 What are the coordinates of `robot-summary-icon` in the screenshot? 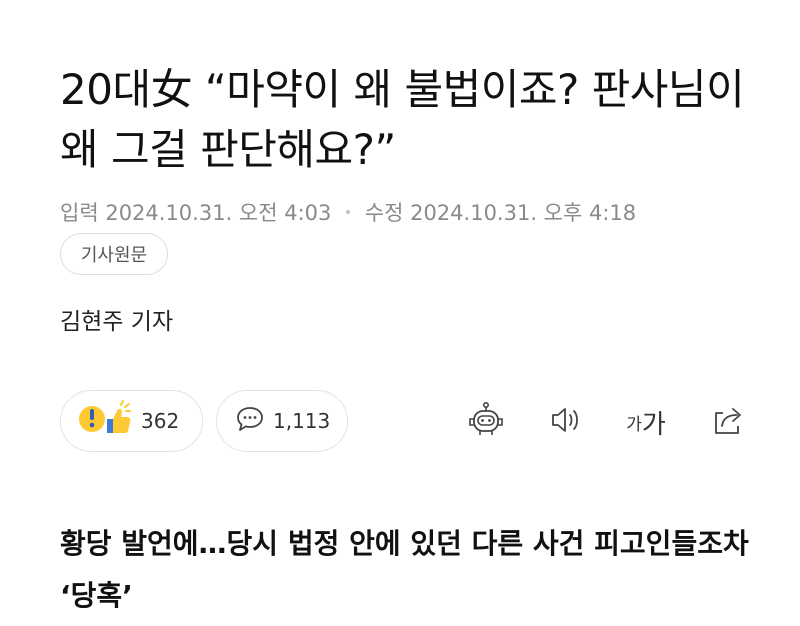 It's located at (486, 422).